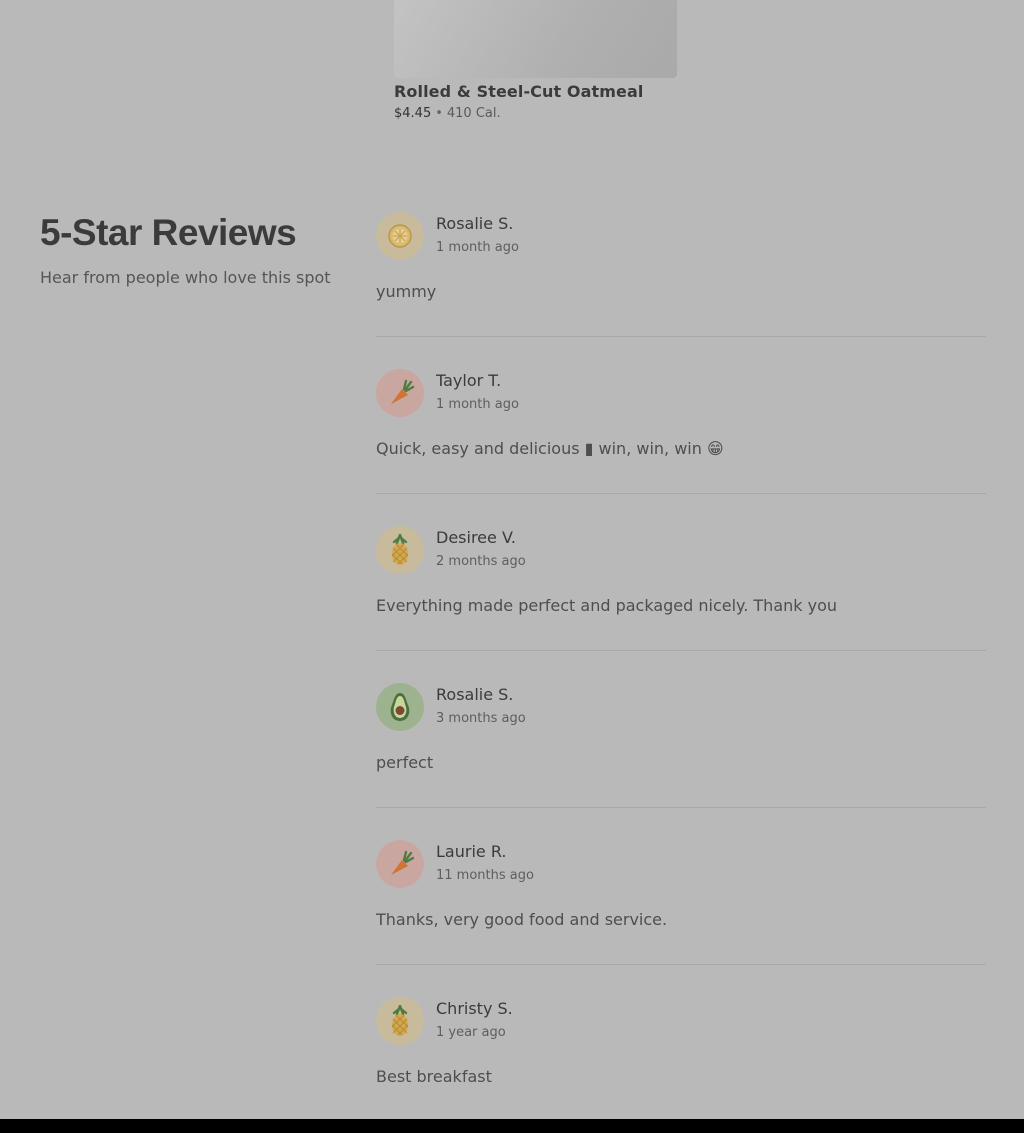 The width and height of the screenshot is (1024, 1133). I want to click on review-text: yummy, so click(406, 291).